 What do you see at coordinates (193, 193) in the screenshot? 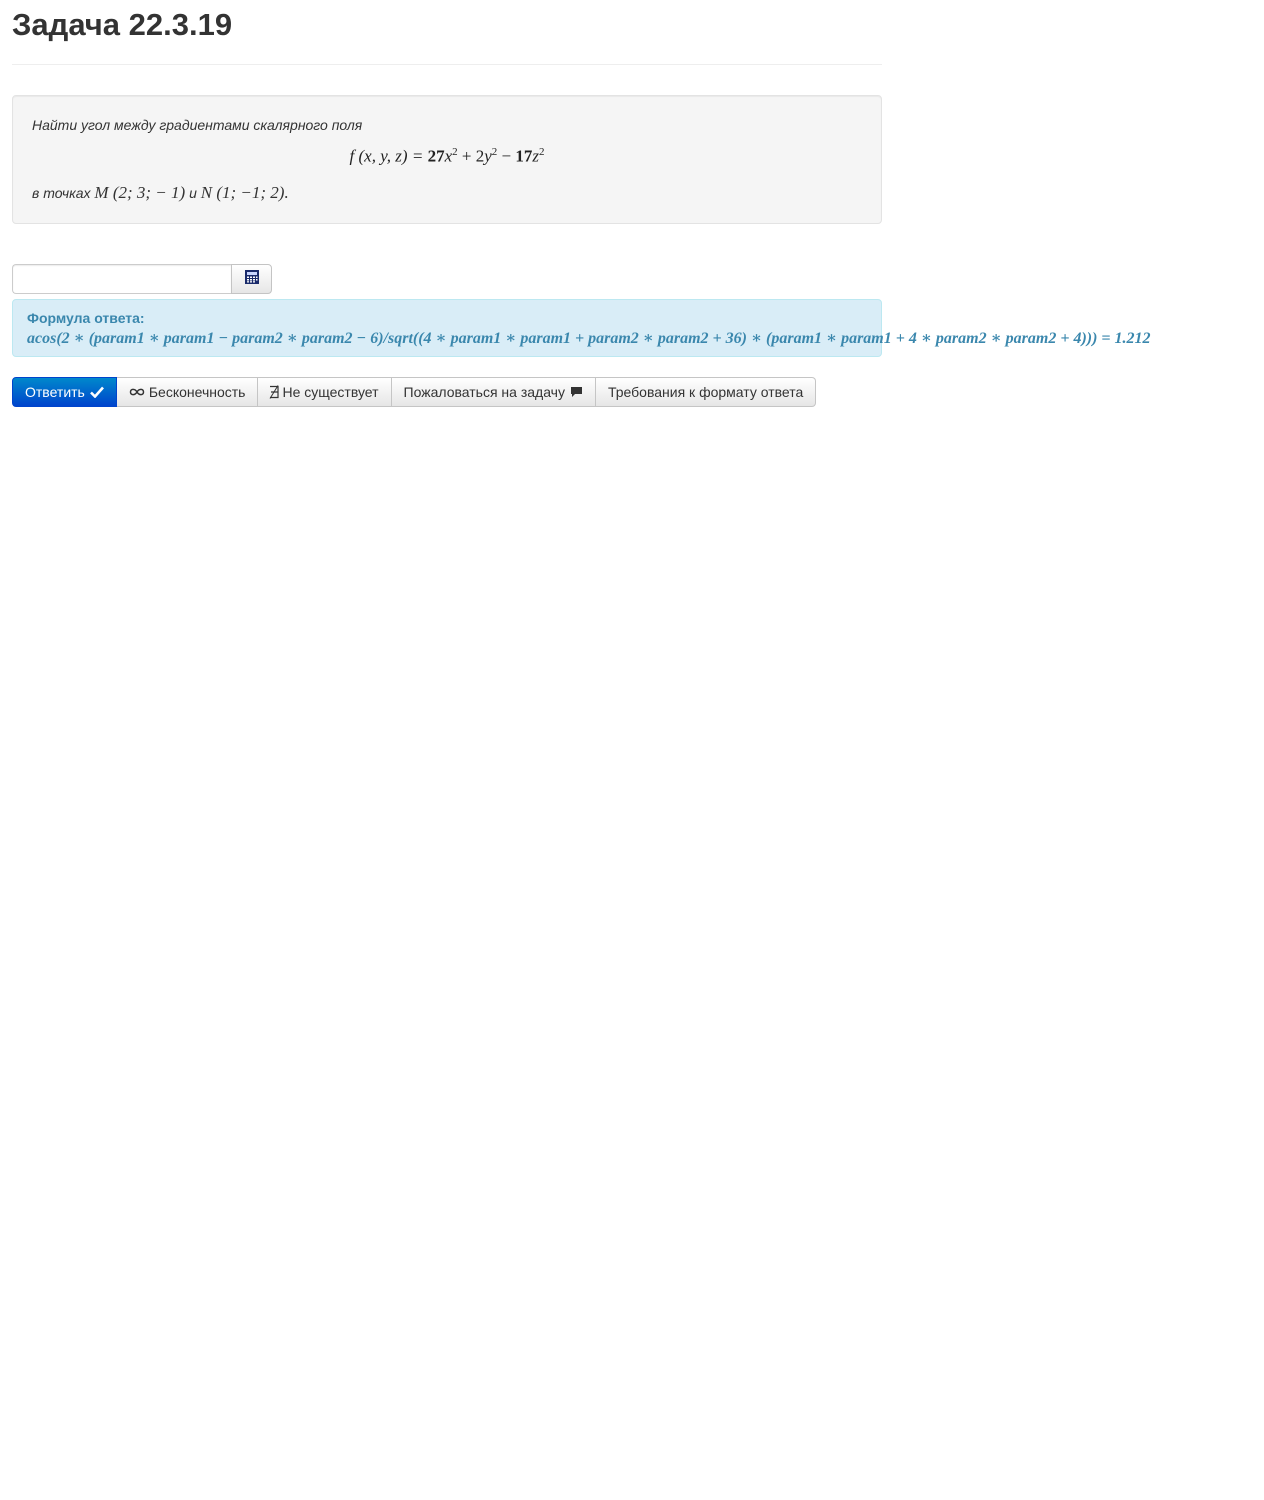
I see `points-conjunction: и` at bounding box center [193, 193].